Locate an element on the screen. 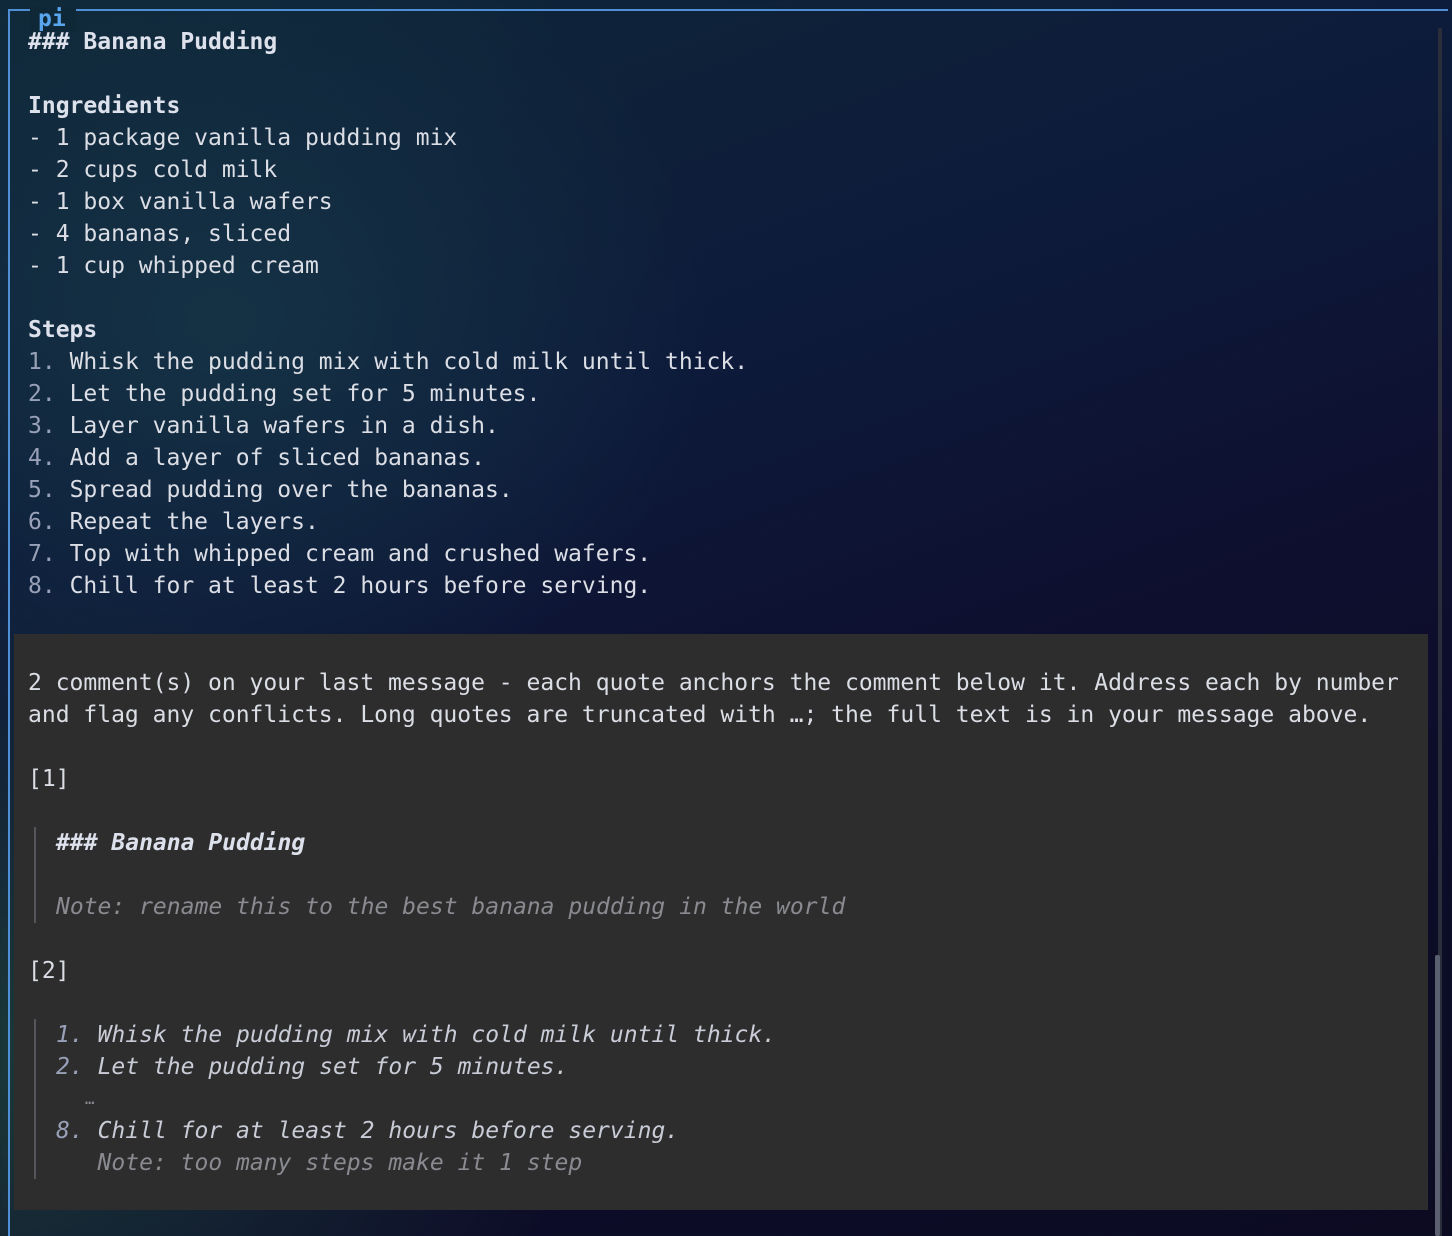 The width and height of the screenshot is (1452, 1236). scrollbar-thumb is located at coordinates (1437, 1095).